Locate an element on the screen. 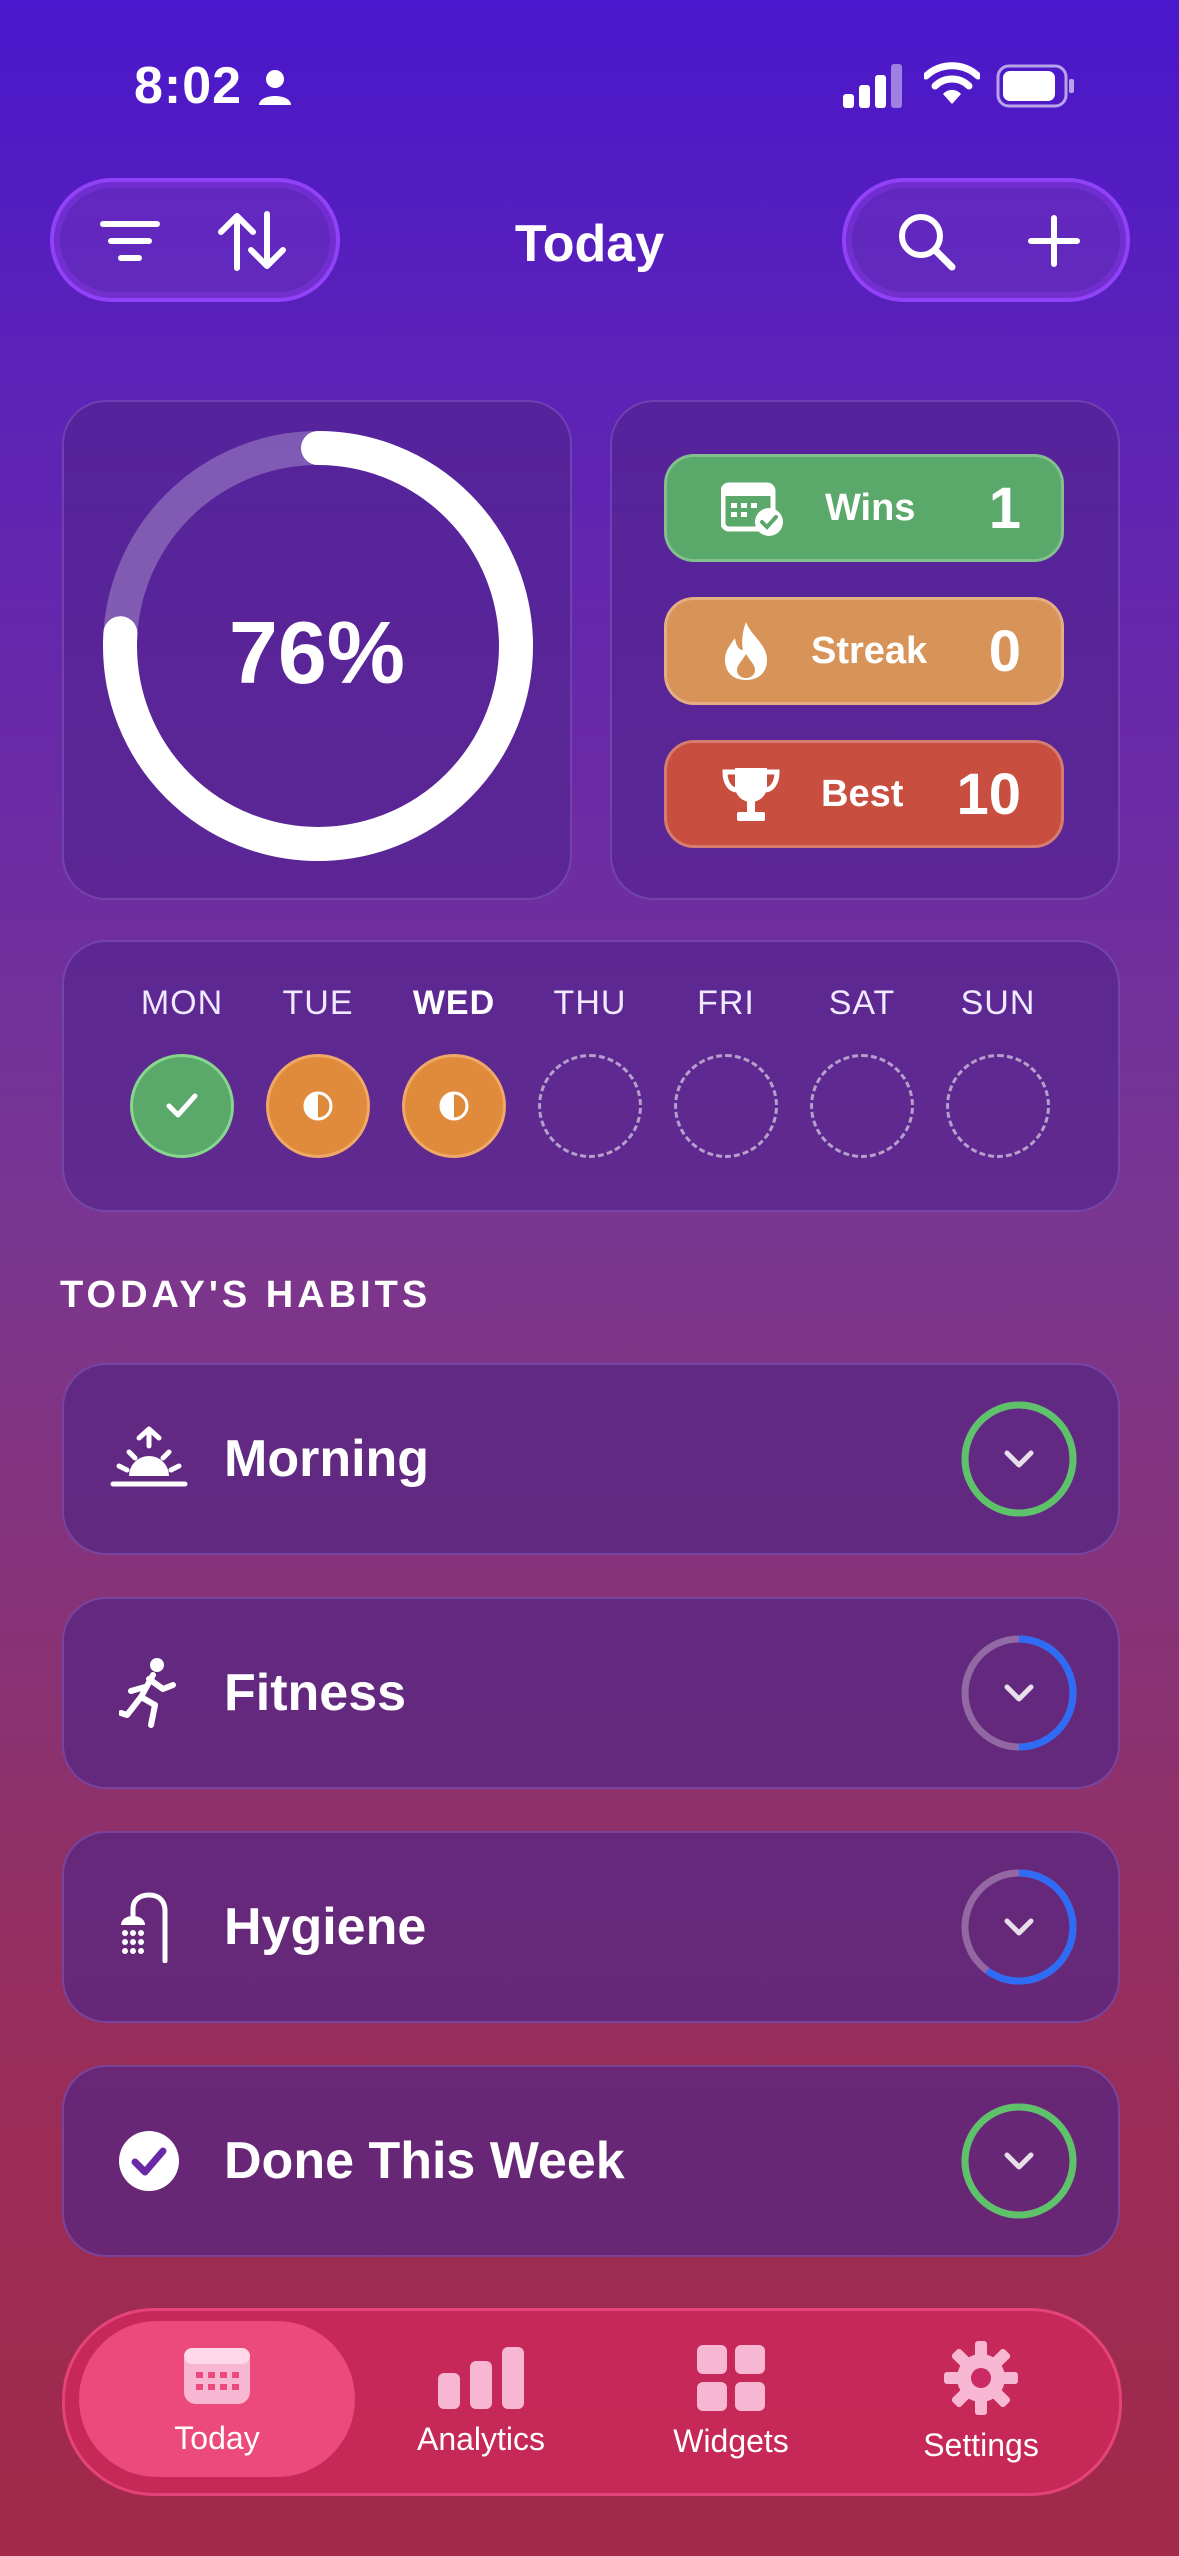  status-time: 8:02 is located at coordinates (188, 86).